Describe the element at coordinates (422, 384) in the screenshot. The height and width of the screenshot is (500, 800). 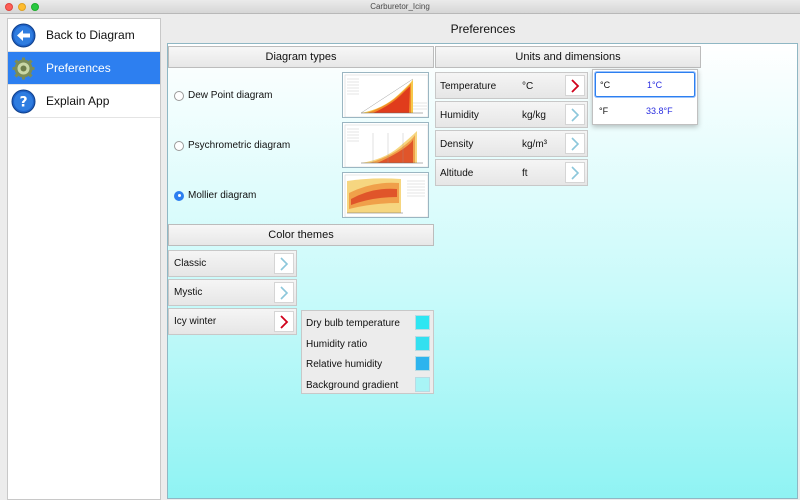
I see `color-swatch-background-gradient` at that location.